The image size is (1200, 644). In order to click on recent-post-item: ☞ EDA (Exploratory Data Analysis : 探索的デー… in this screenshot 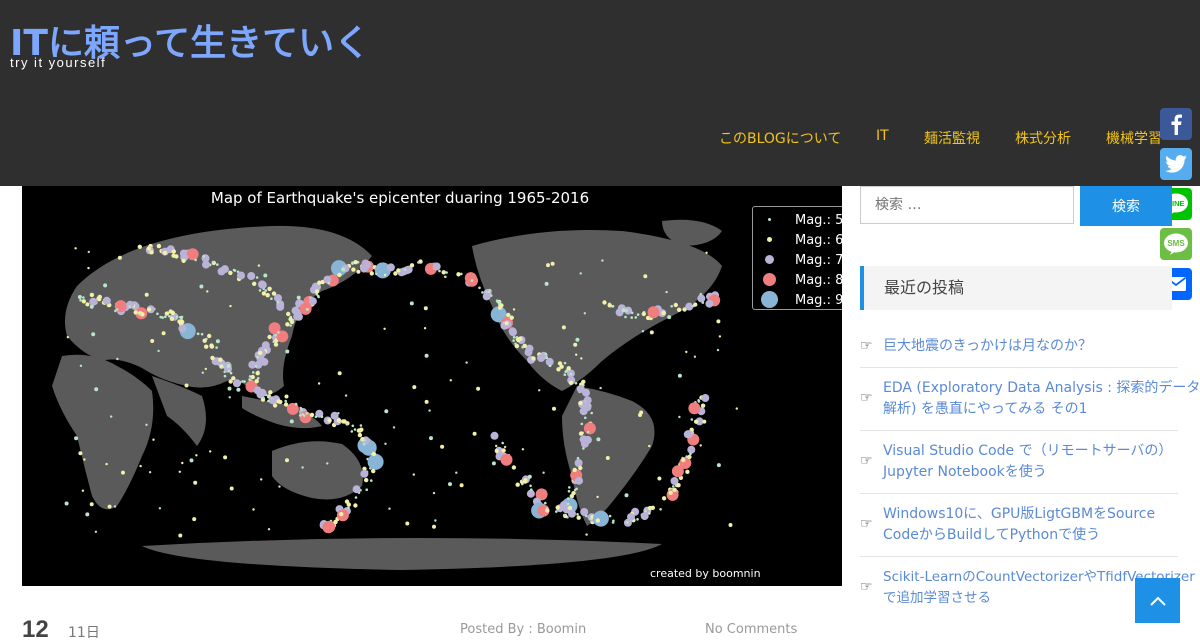, I will do `click(1030, 399)`.